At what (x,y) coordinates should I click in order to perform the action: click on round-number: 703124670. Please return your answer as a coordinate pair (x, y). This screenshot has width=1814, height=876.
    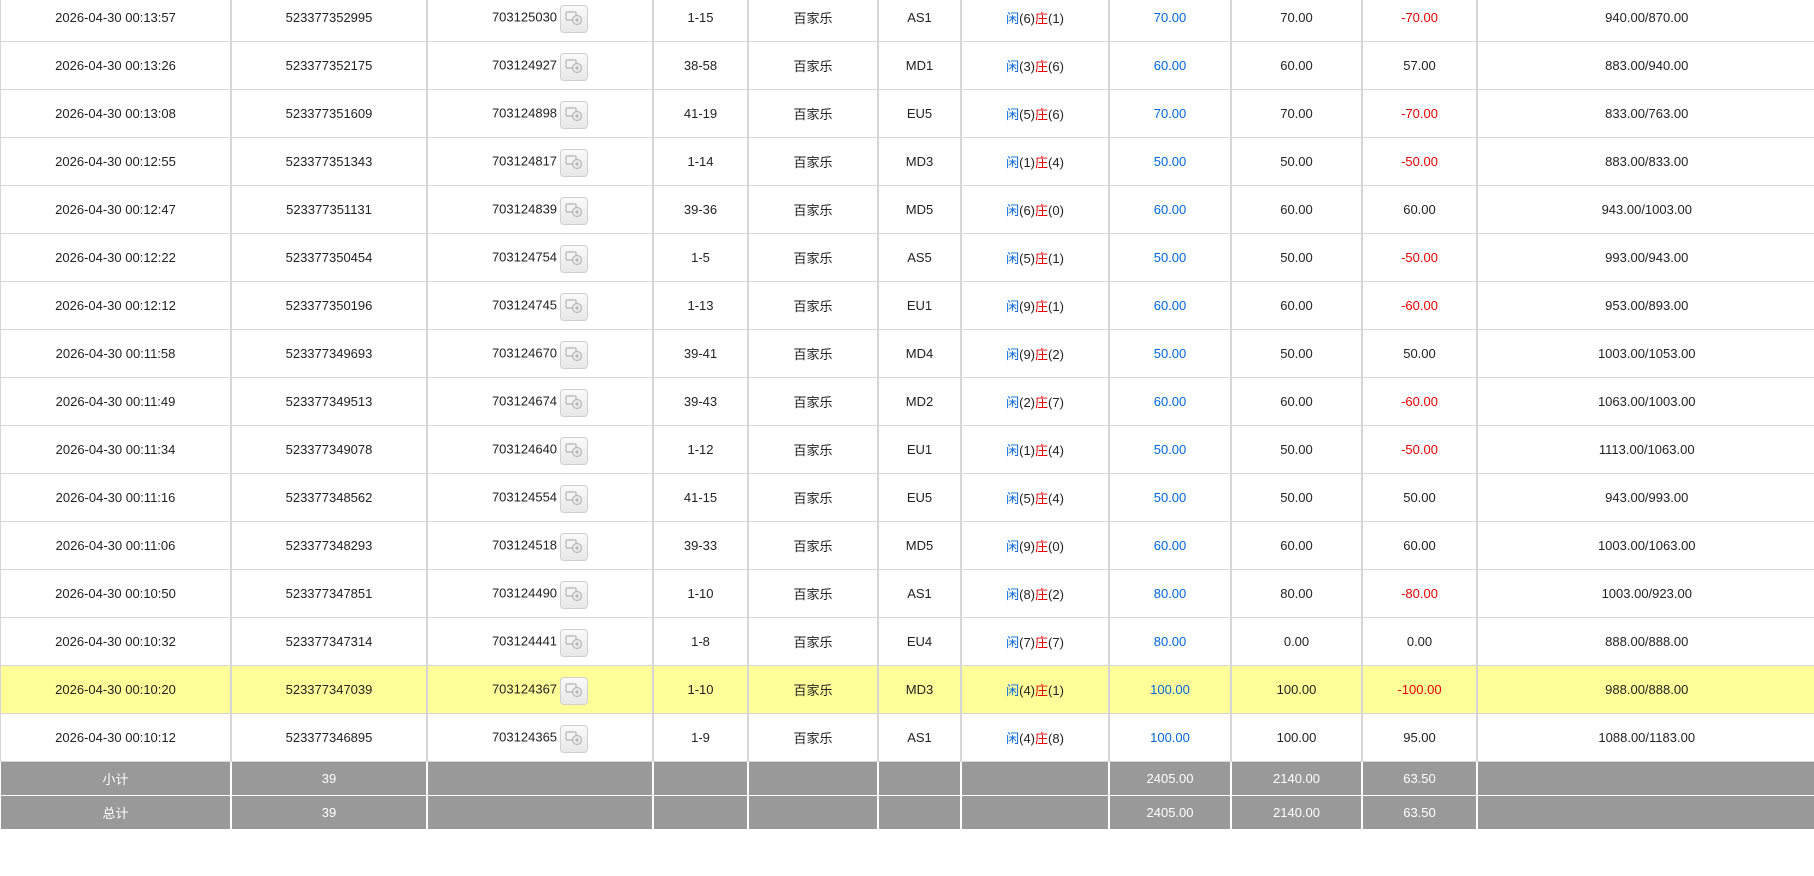
    Looking at the image, I should click on (524, 352).